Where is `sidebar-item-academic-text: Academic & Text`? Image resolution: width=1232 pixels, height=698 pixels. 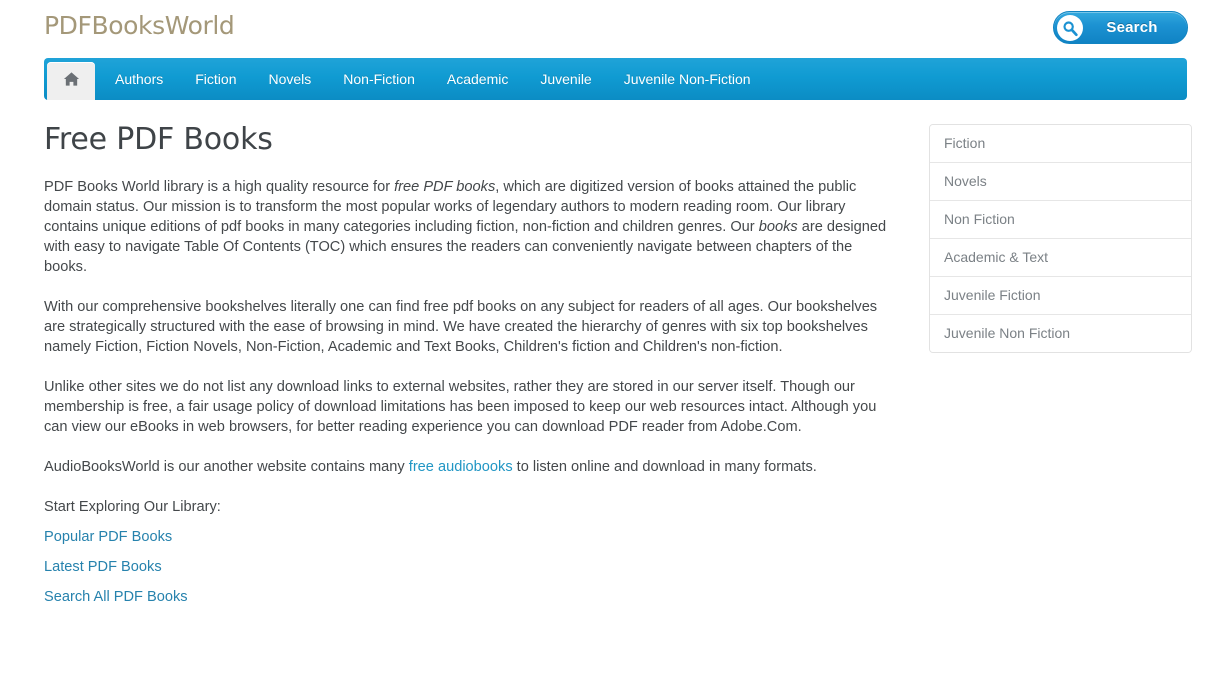
sidebar-item-academic-text: Academic & Text is located at coordinates (1060, 258).